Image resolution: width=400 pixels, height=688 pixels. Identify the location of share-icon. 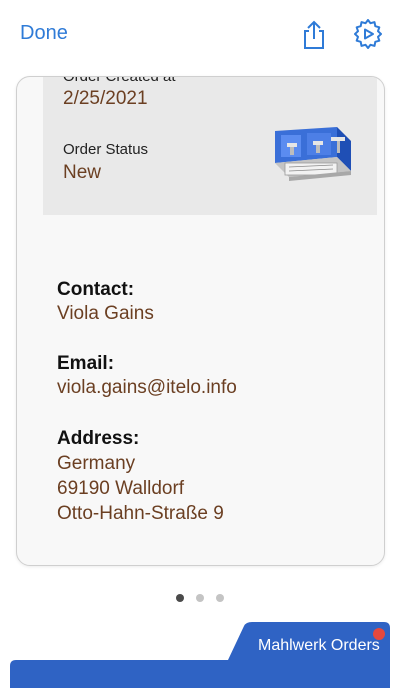
(314, 35).